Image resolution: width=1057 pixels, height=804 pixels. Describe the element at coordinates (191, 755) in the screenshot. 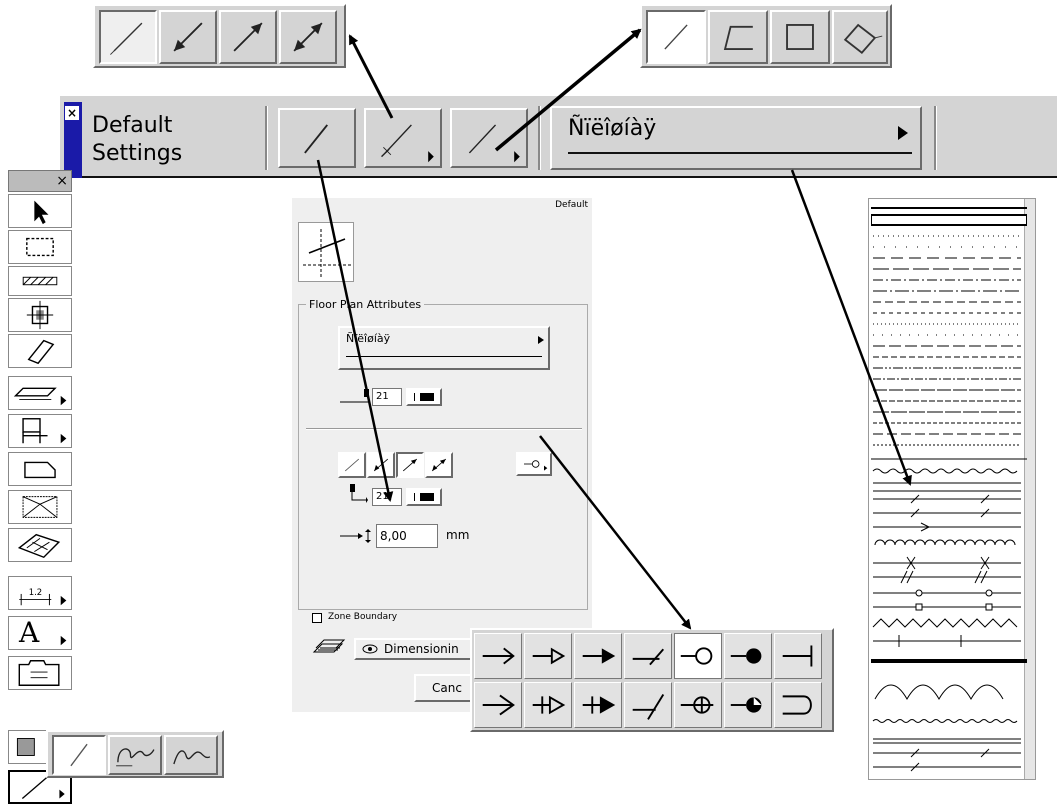

I see `freehand-button` at that location.